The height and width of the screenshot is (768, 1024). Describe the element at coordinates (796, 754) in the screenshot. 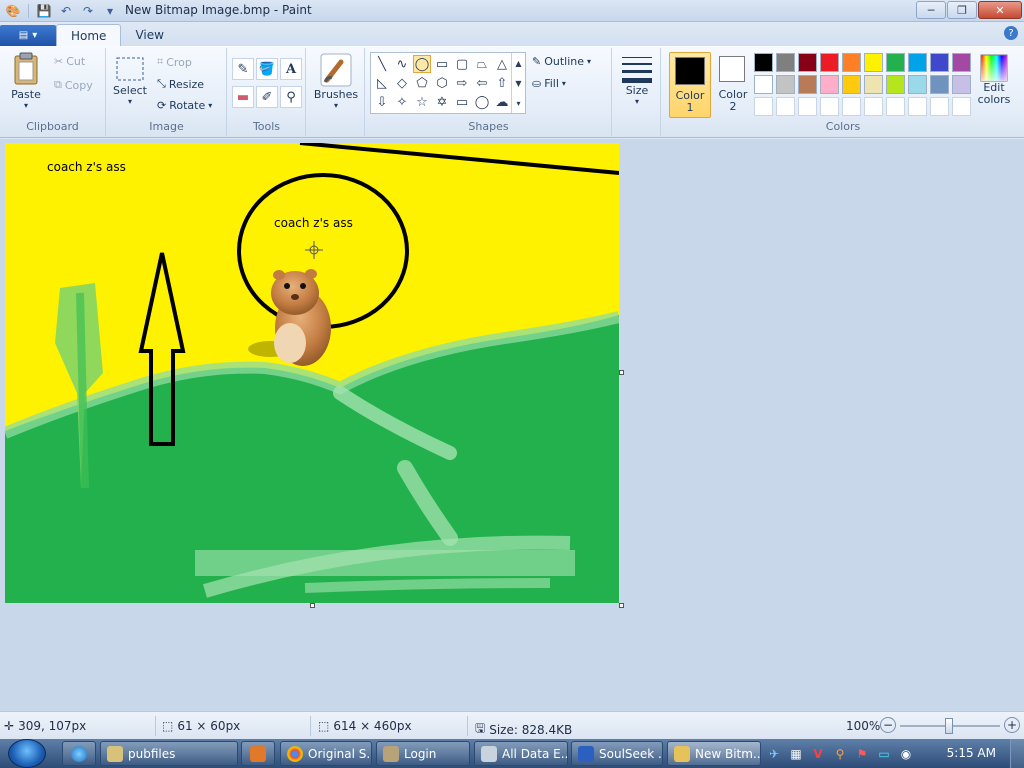

I see `tray-network-icon: ▦` at that location.